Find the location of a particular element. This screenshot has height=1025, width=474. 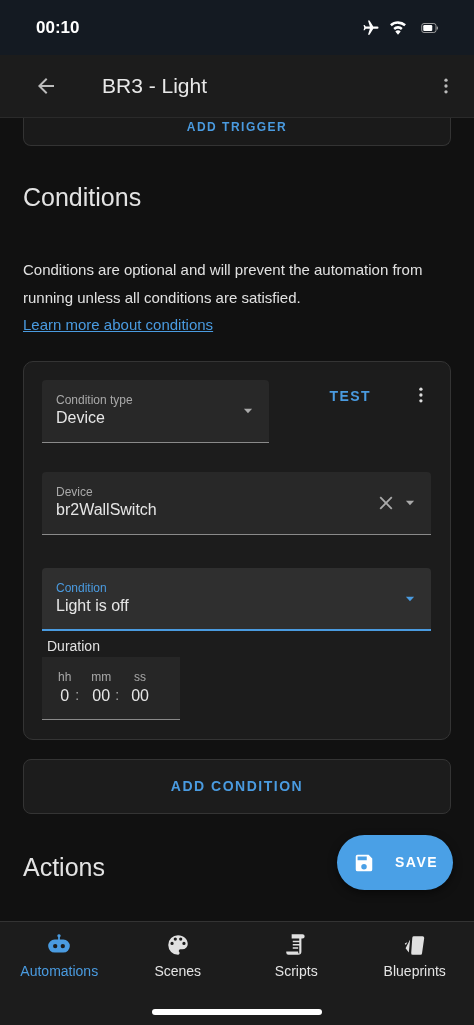

nav-tab: Scenes is located at coordinates (177, 957).